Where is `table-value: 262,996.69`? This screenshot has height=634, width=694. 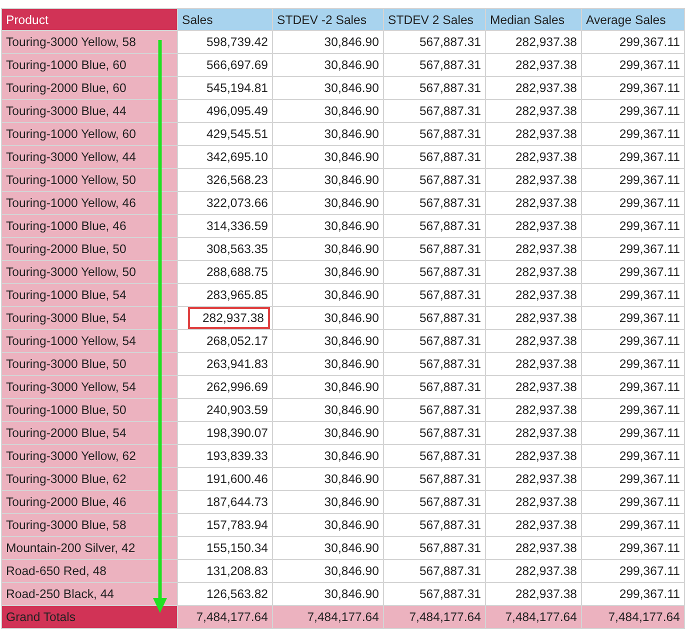 table-value: 262,996.69 is located at coordinates (237, 387).